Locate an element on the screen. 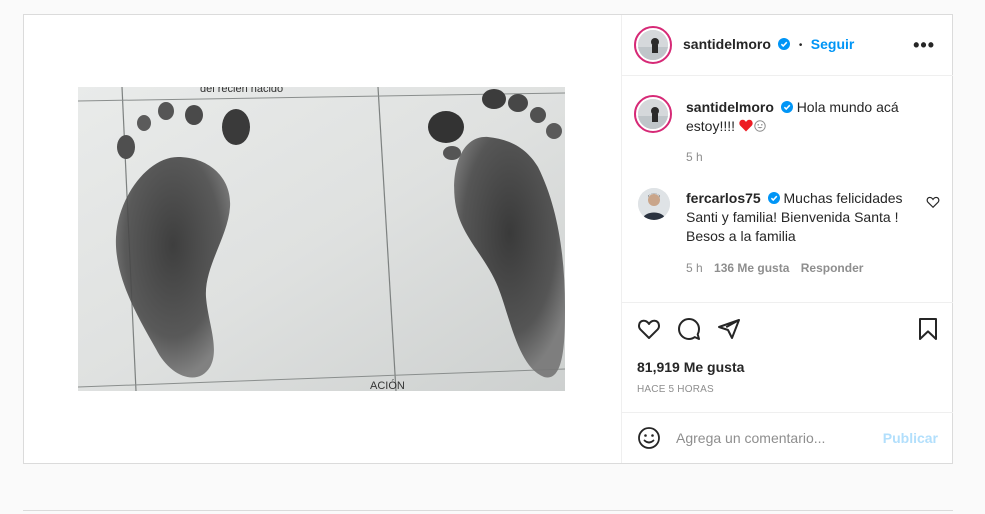 The width and height of the screenshot is (985, 514). author-avatar is located at coordinates (653, 45).